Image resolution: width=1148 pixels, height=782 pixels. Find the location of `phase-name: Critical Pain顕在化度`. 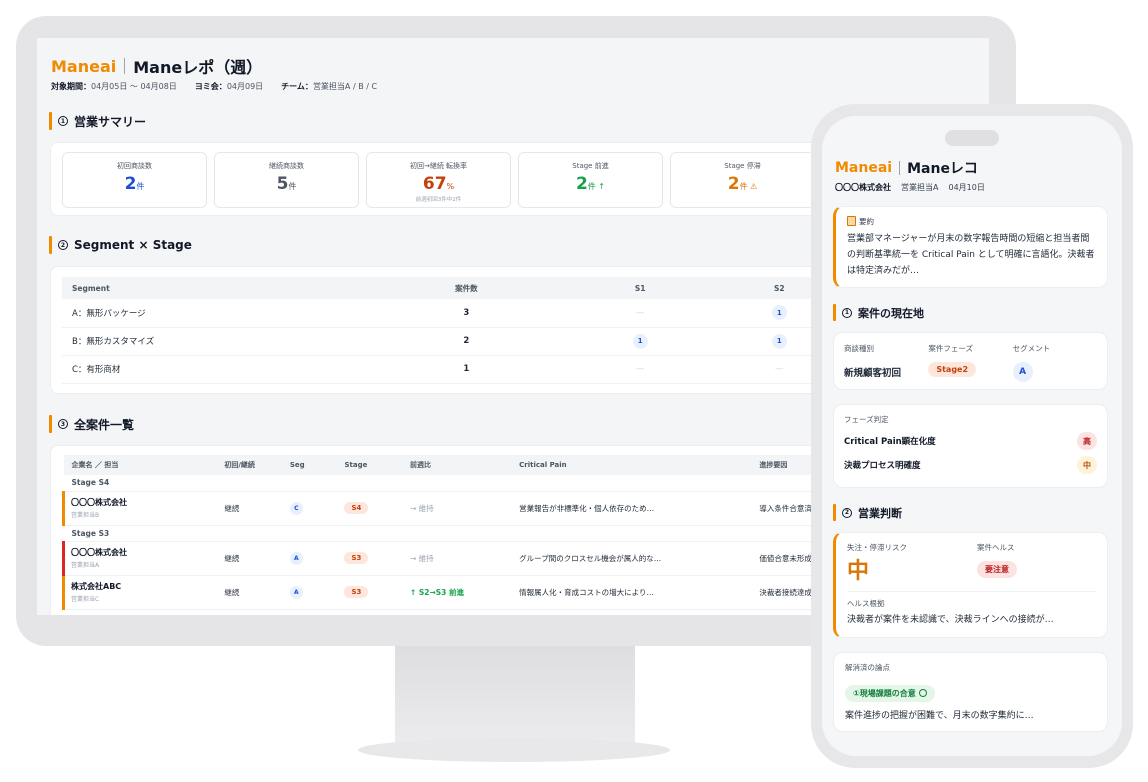

phase-name: Critical Pain顕在化度 is located at coordinates (890, 442).